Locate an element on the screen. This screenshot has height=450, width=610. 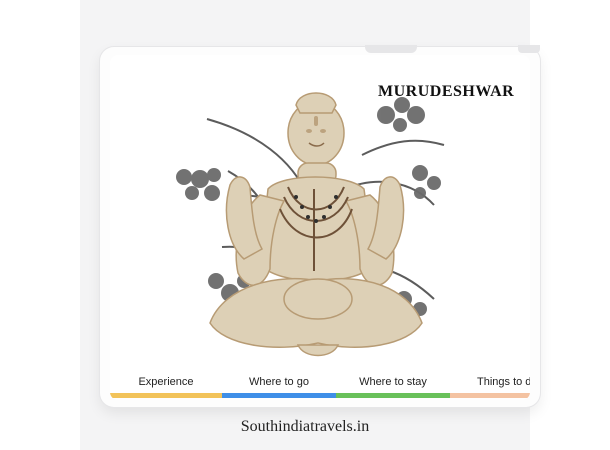
tab-where-to-go-label: Where to go is located at coordinates (279, 382).